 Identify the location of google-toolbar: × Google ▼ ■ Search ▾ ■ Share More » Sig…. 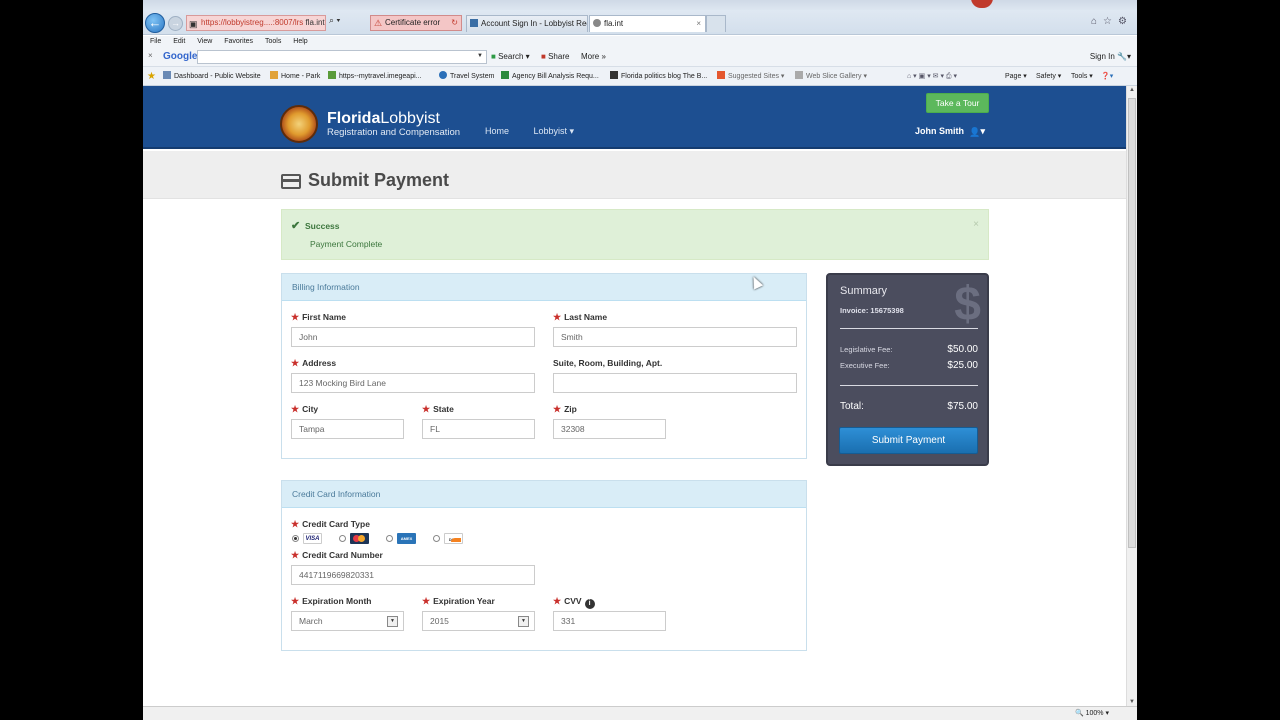
(640, 57).